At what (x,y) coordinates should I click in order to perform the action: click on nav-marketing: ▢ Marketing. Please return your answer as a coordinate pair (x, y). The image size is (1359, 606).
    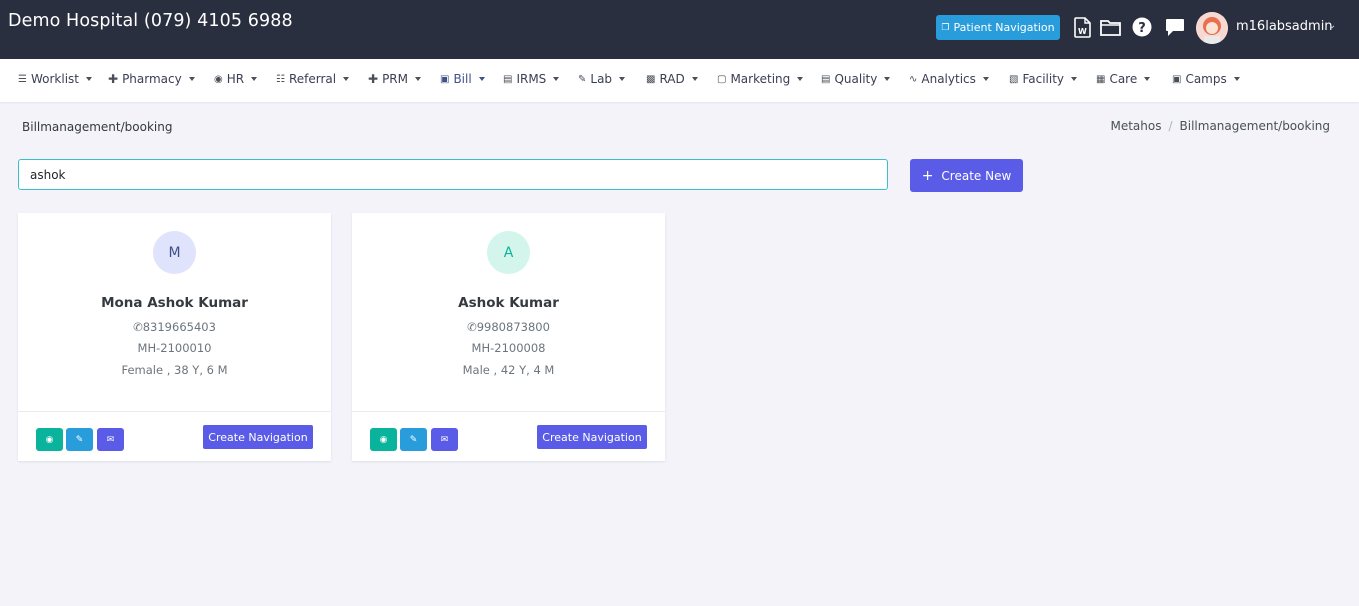
    Looking at the image, I should click on (760, 79).